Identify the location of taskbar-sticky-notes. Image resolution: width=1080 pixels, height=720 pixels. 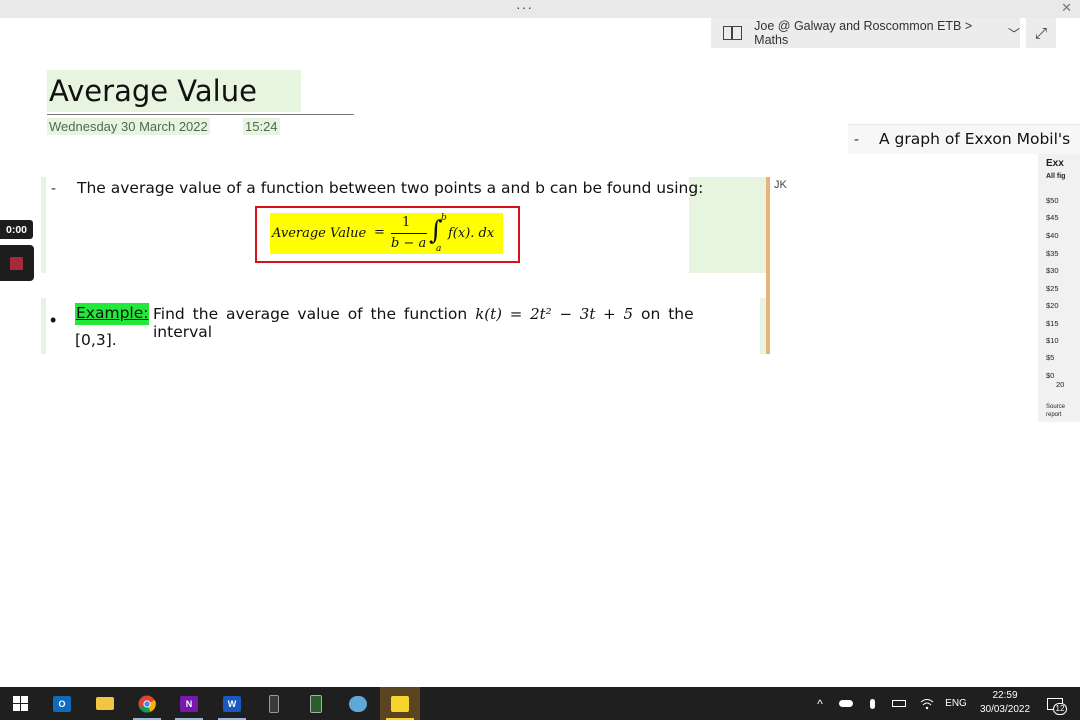
(400, 703).